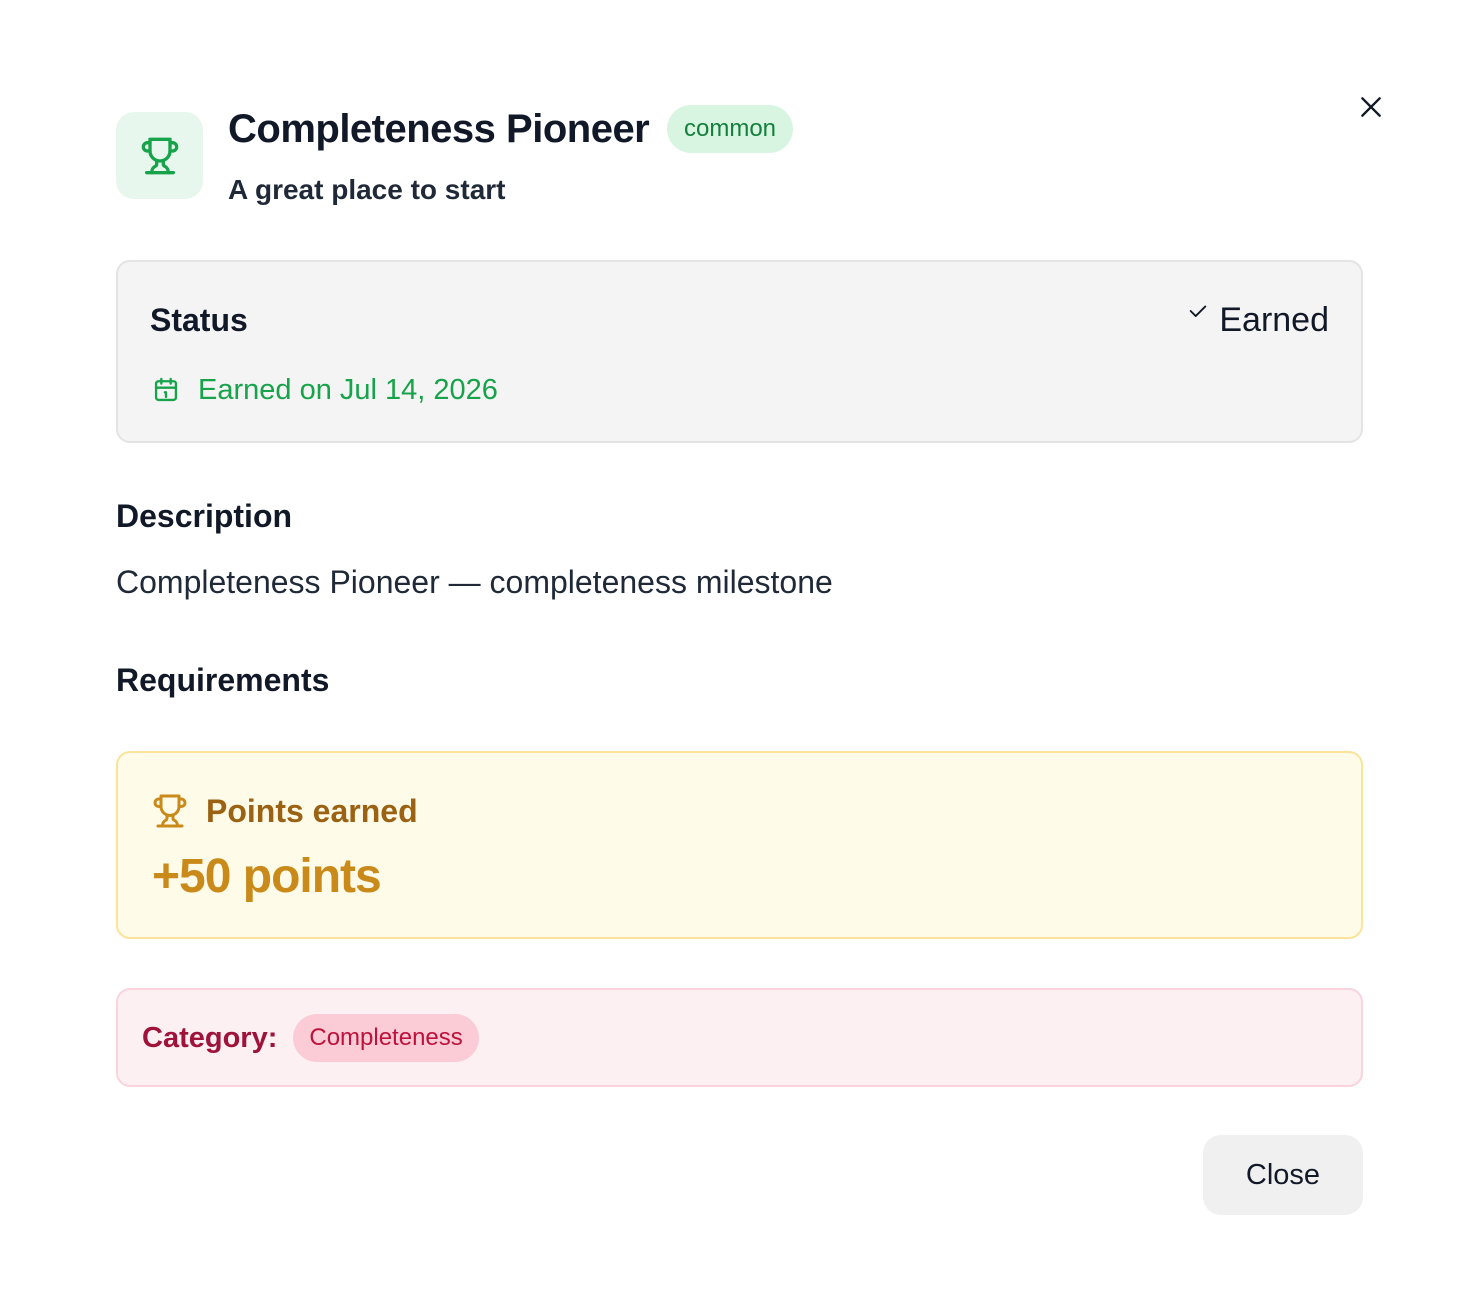 Image resolution: width=1478 pixels, height=1314 pixels. I want to click on close-icon, so click(1371, 107).